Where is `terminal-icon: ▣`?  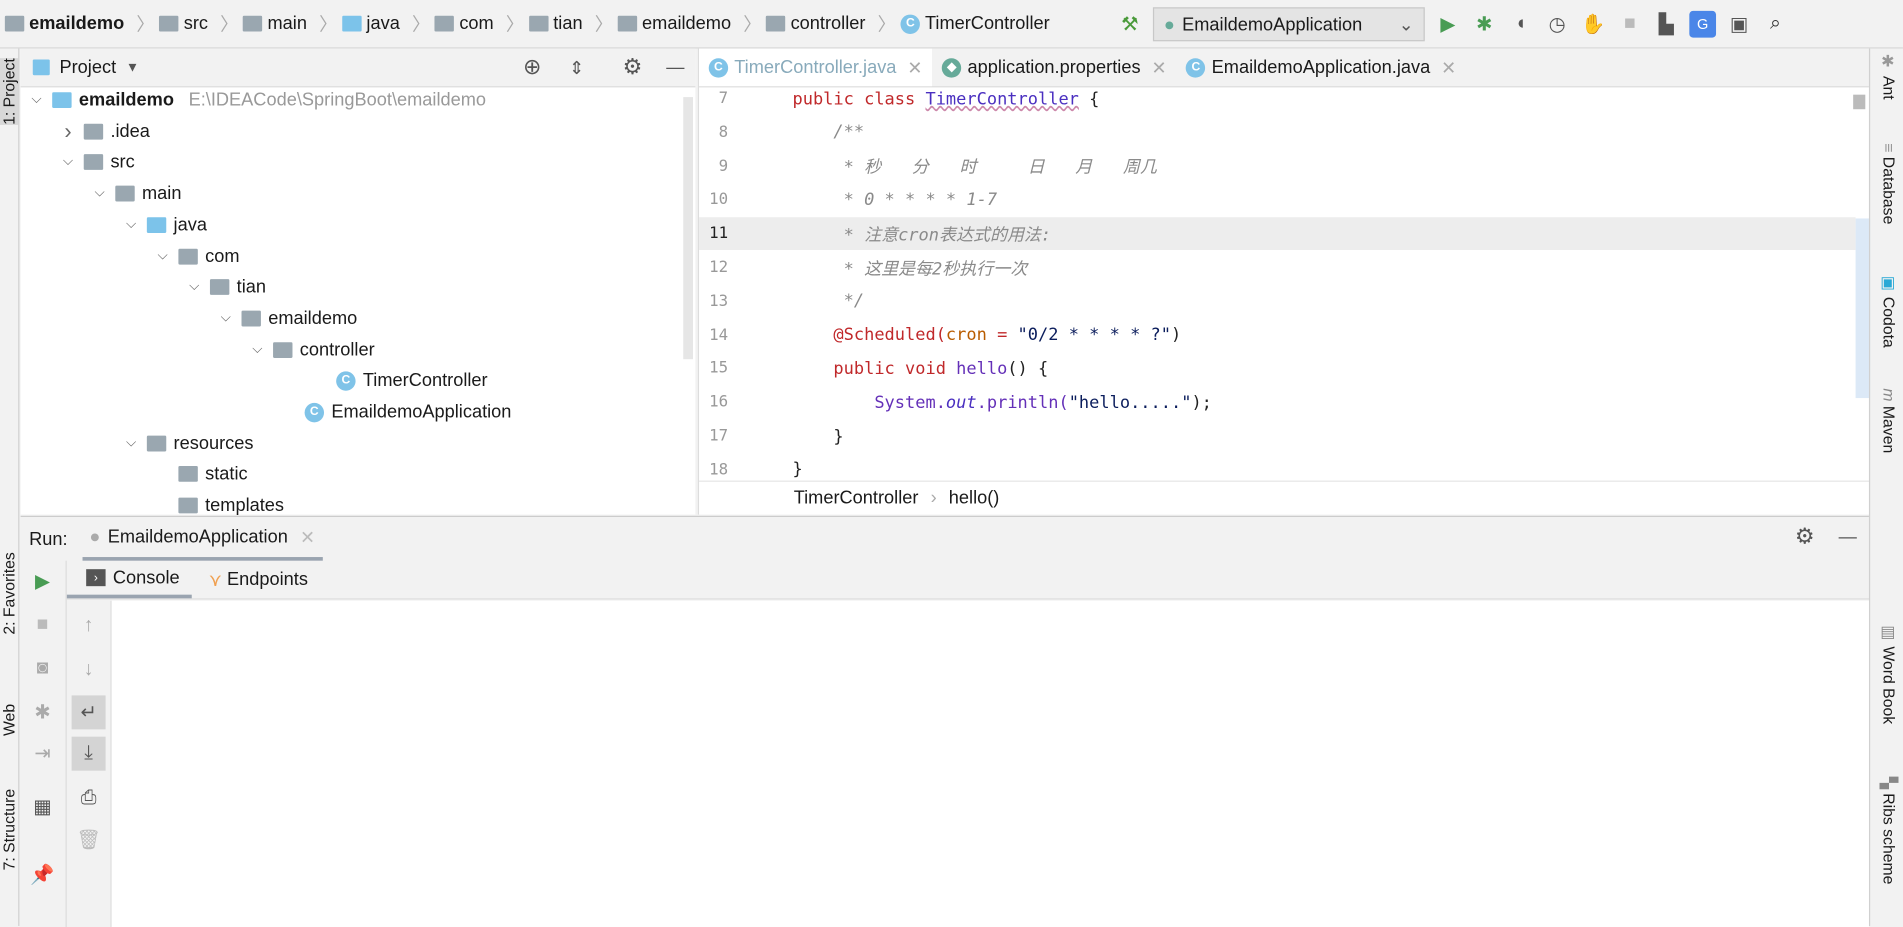
terminal-icon: ▣ is located at coordinates (1739, 24).